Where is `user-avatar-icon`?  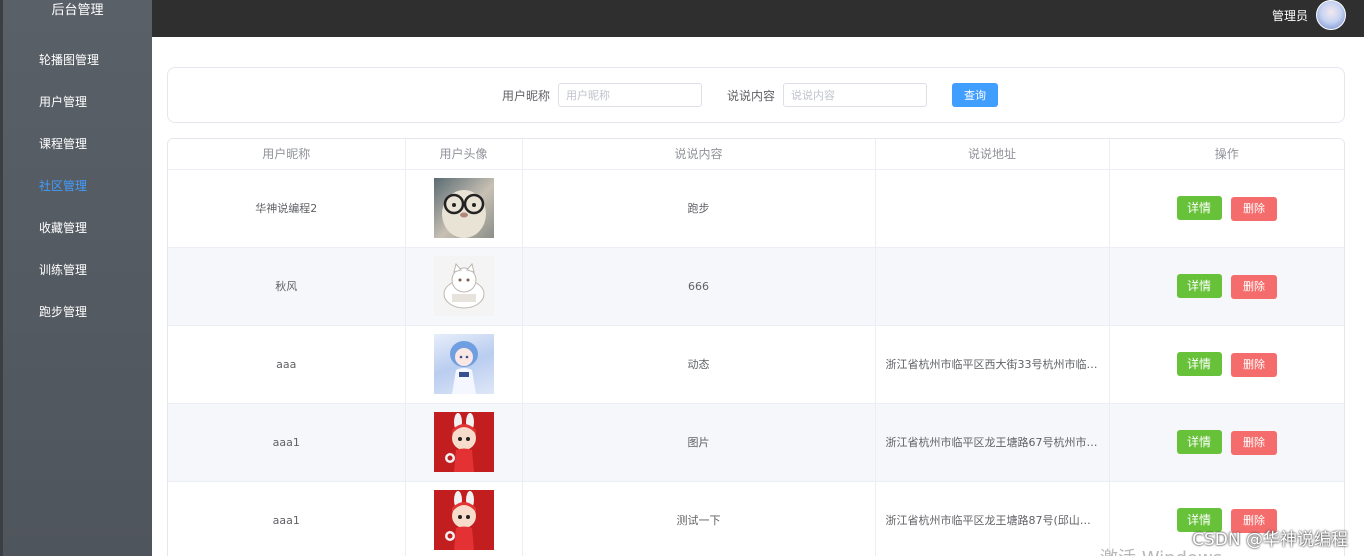
user-avatar-icon is located at coordinates (1331, 15).